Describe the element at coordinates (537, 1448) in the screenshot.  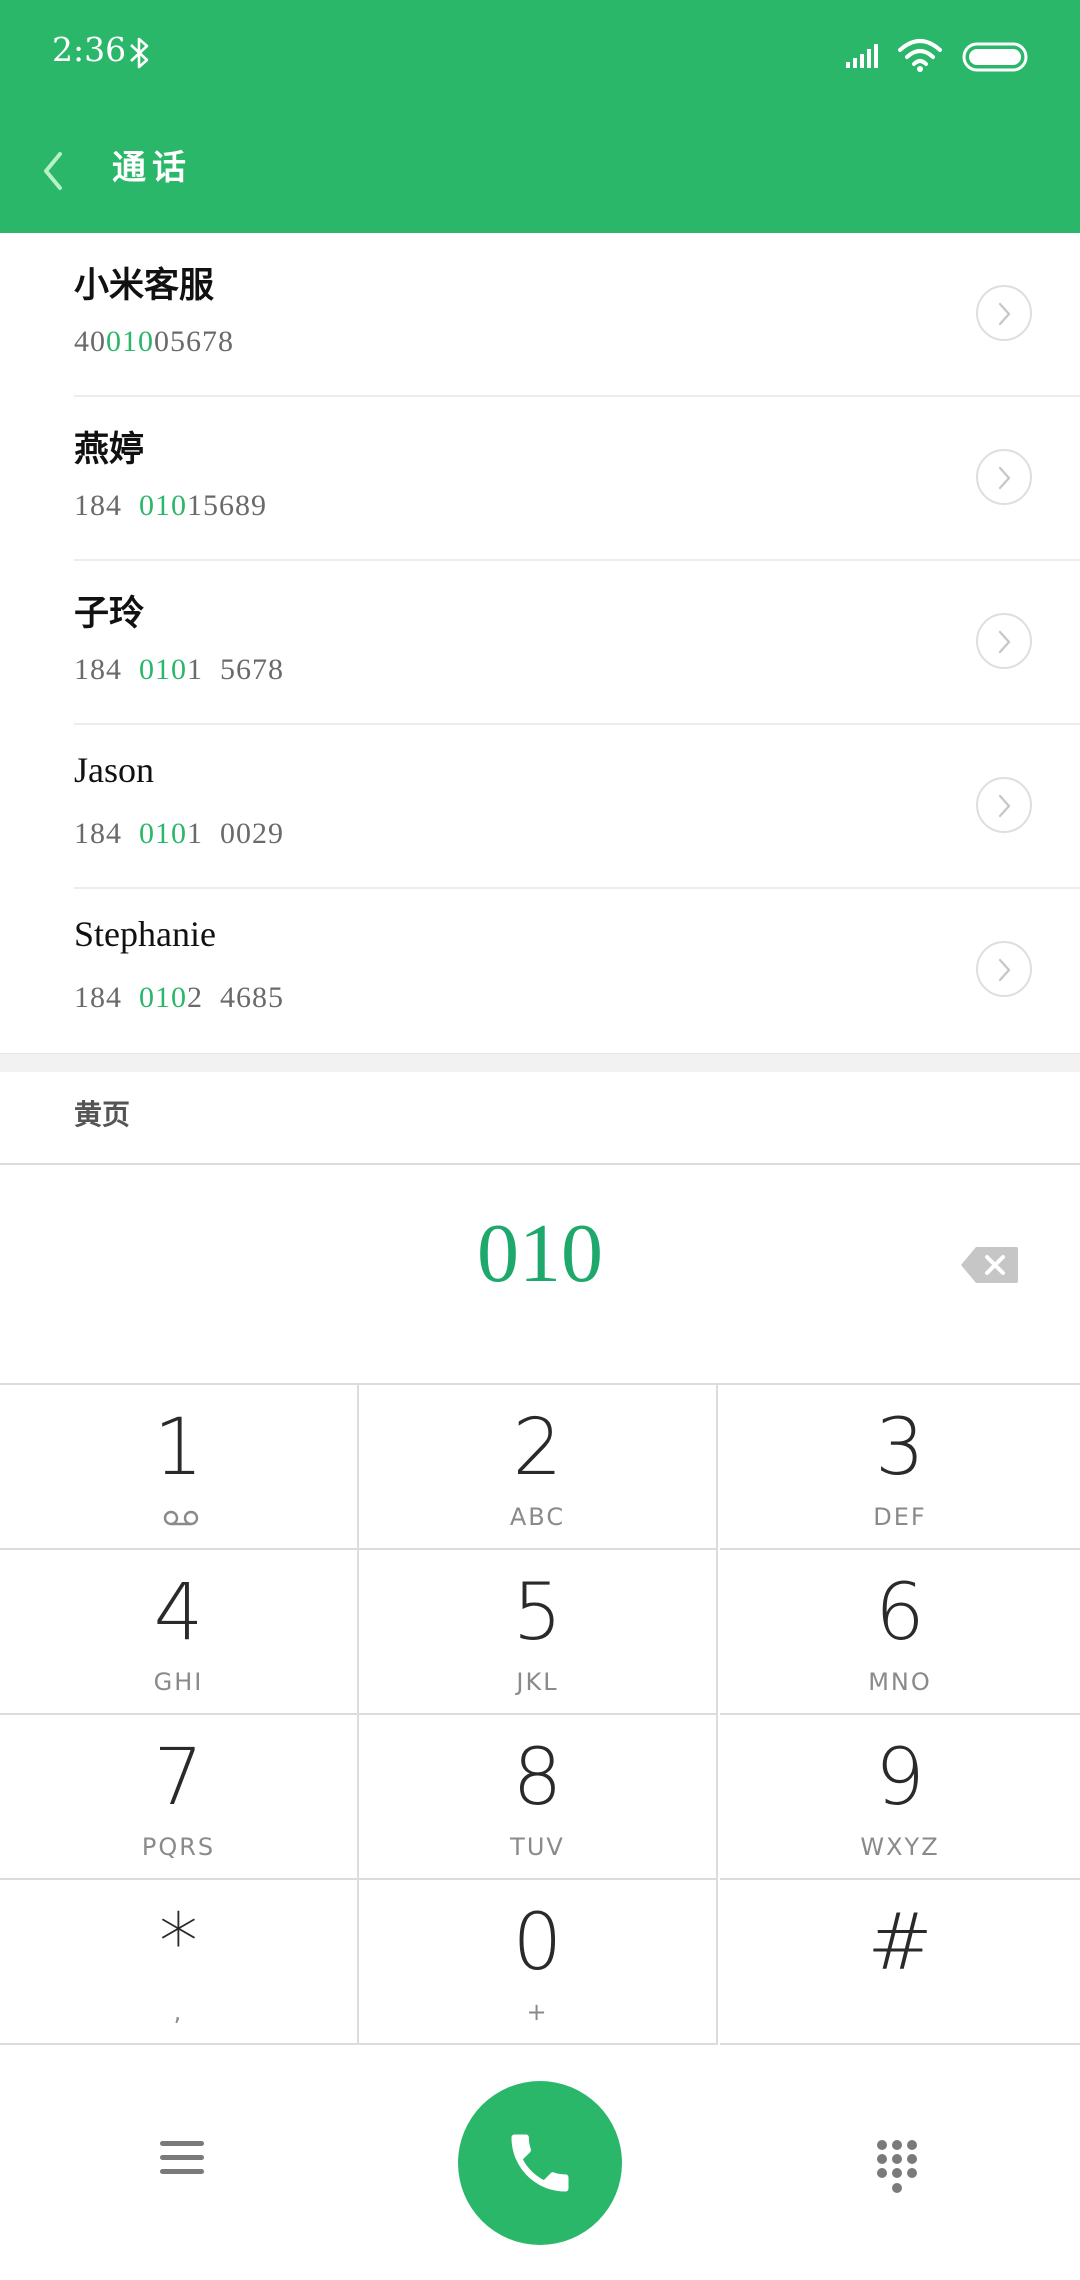
I see `key-digit: 2` at that location.